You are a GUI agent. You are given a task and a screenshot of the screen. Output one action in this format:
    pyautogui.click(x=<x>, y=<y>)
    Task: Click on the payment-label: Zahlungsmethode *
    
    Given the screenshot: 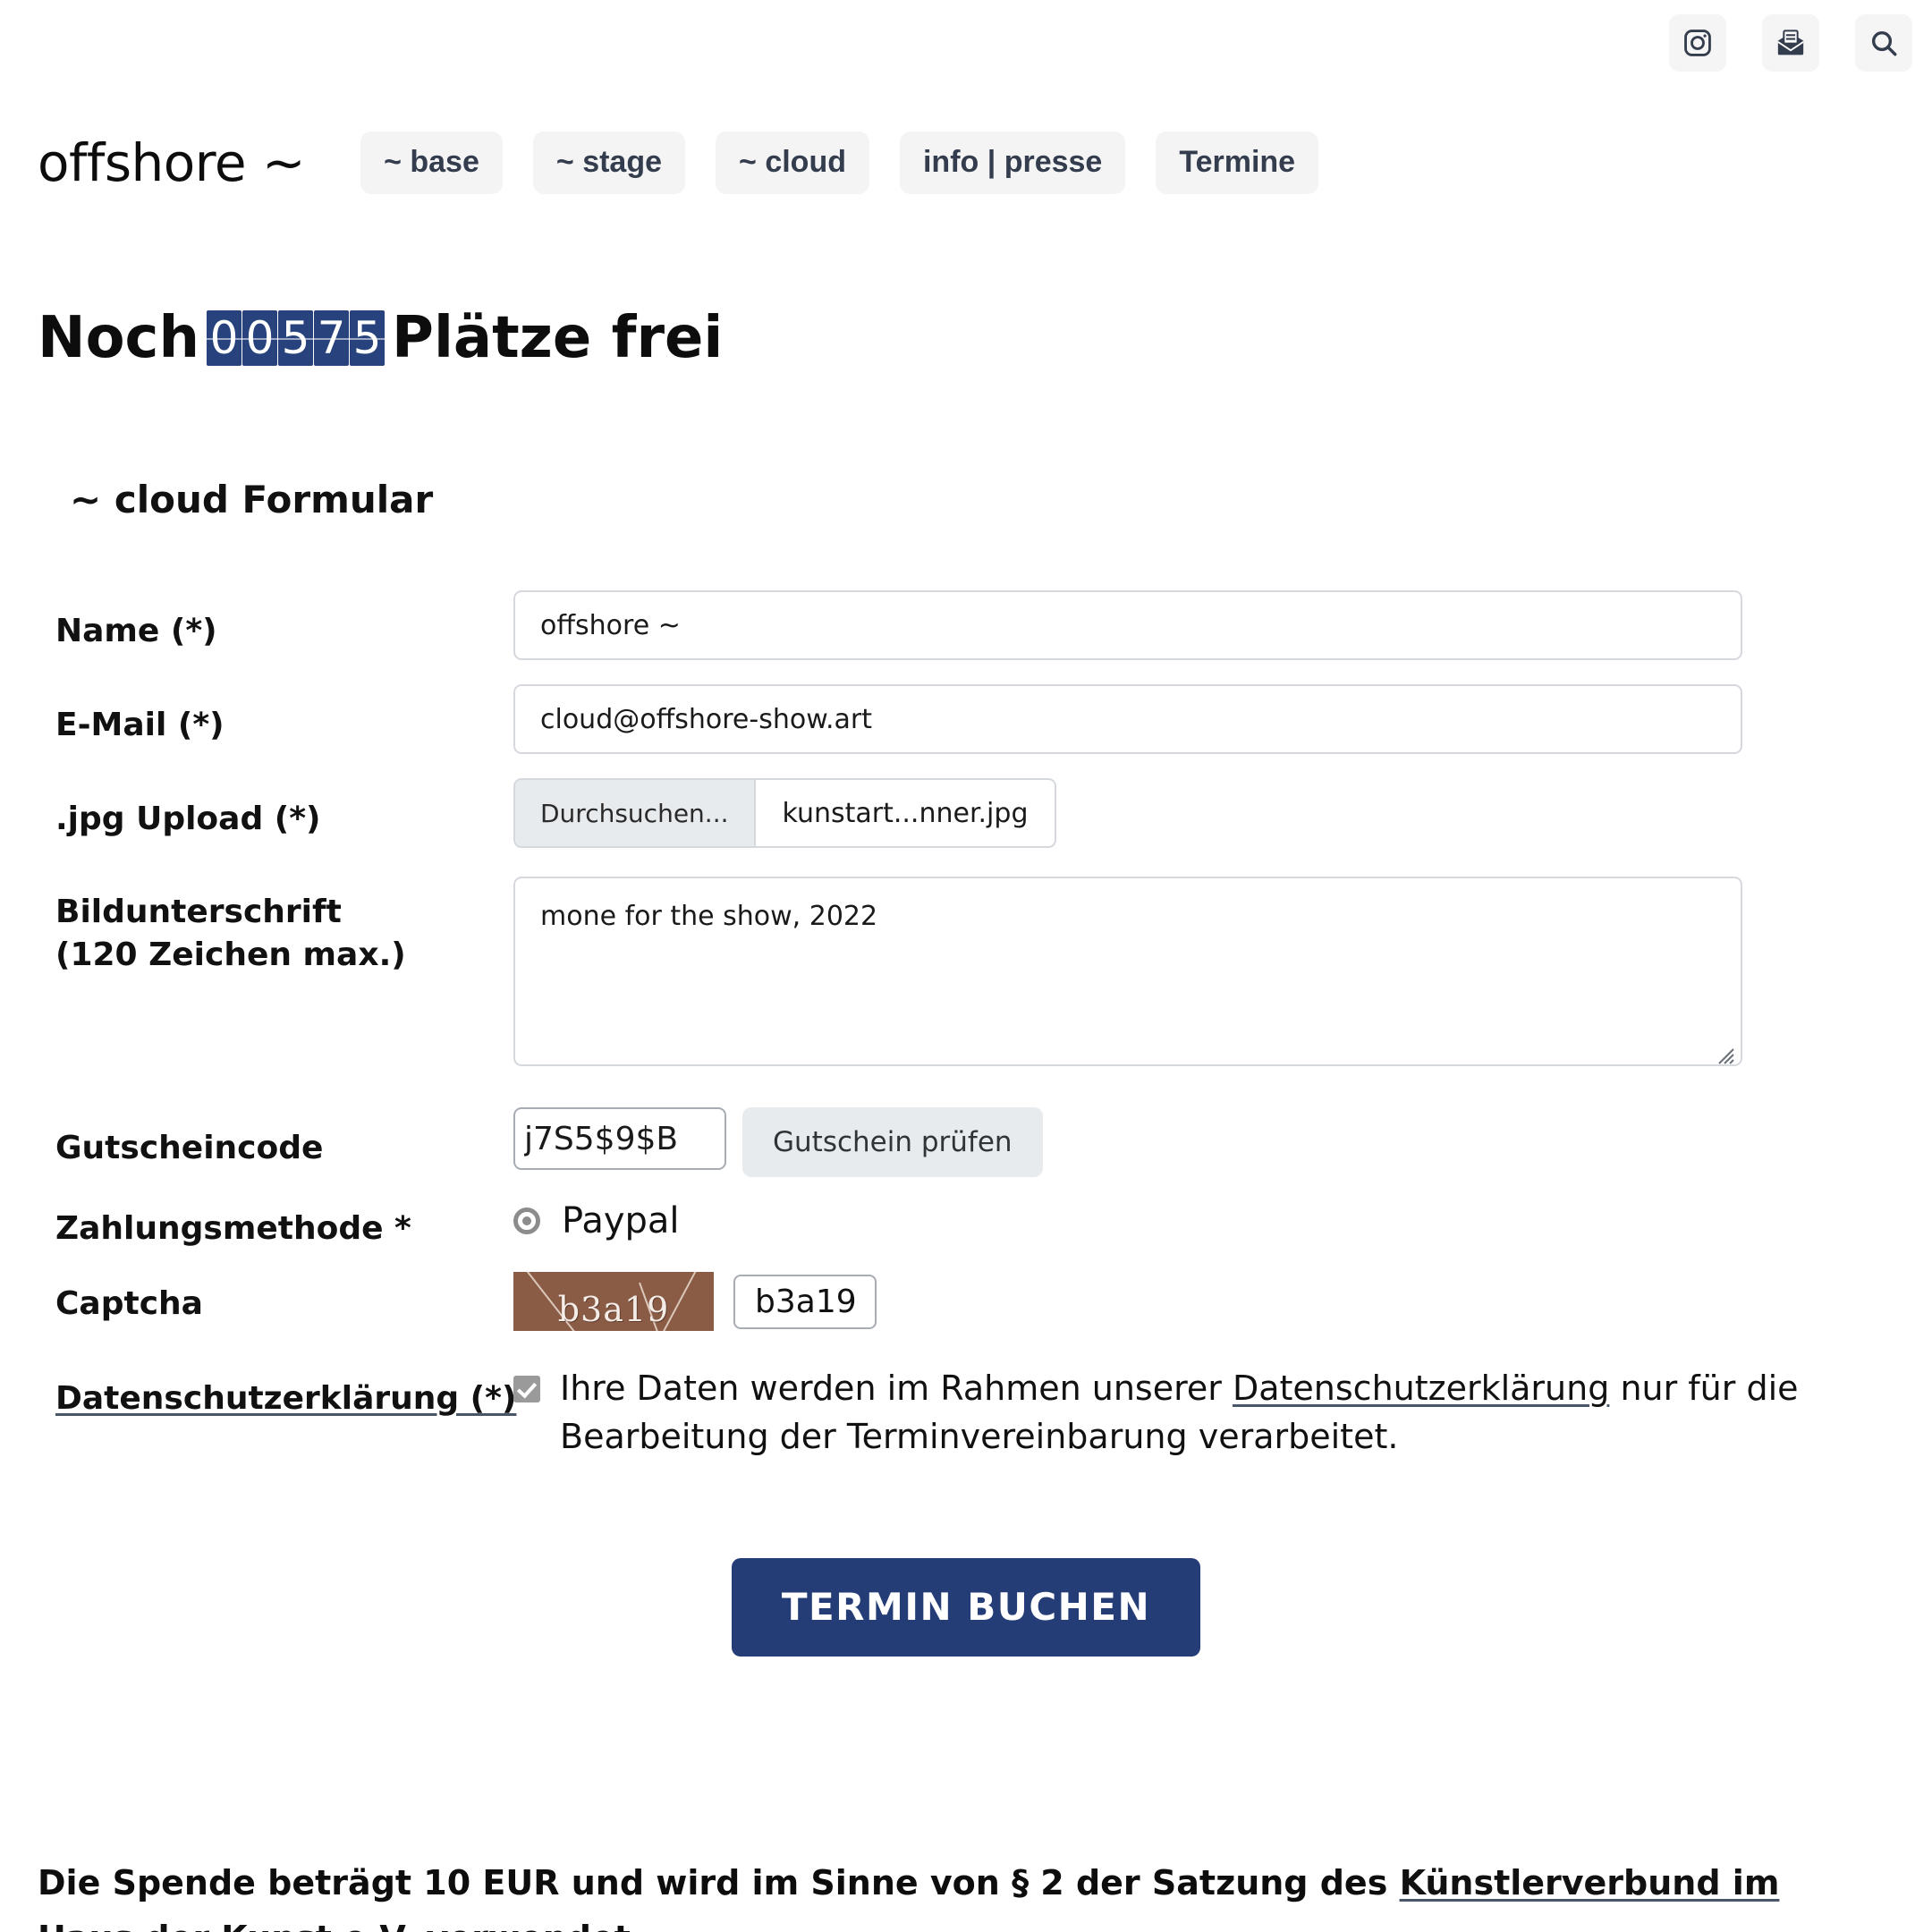 What is the action you would take?
    pyautogui.click(x=233, y=1228)
    